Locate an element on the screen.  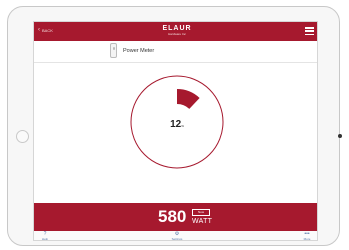
tab-settings-label: Settings is located at coordinates (177, 239).